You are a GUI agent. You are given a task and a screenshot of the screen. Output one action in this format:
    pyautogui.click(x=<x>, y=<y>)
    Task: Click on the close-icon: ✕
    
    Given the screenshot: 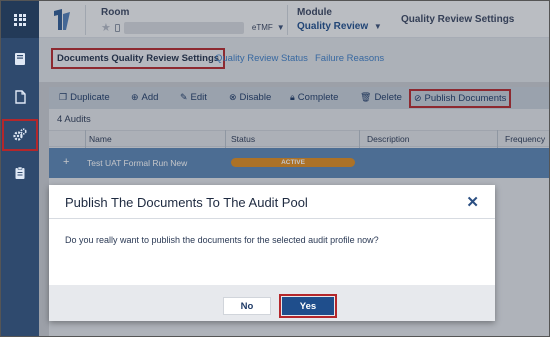 What is the action you would take?
    pyautogui.click(x=472, y=202)
    